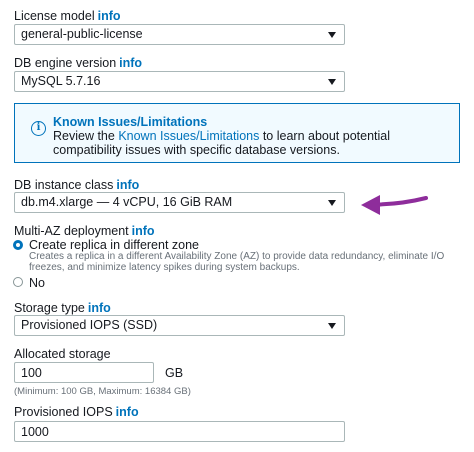  I want to click on allocated-storage-label: Allocated storage, so click(62, 354).